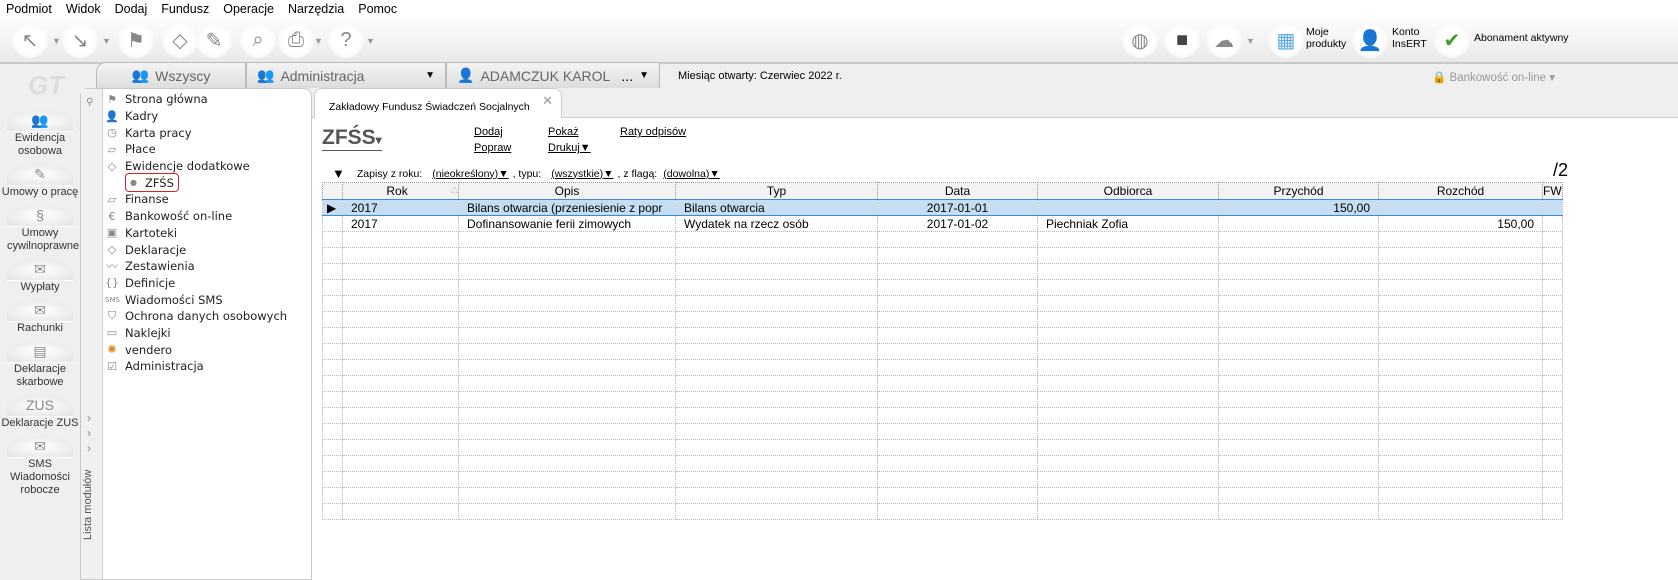 This screenshot has width=1678, height=580. What do you see at coordinates (196, 283) in the screenshot?
I see `module-item: {} Definicje` at bounding box center [196, 283].